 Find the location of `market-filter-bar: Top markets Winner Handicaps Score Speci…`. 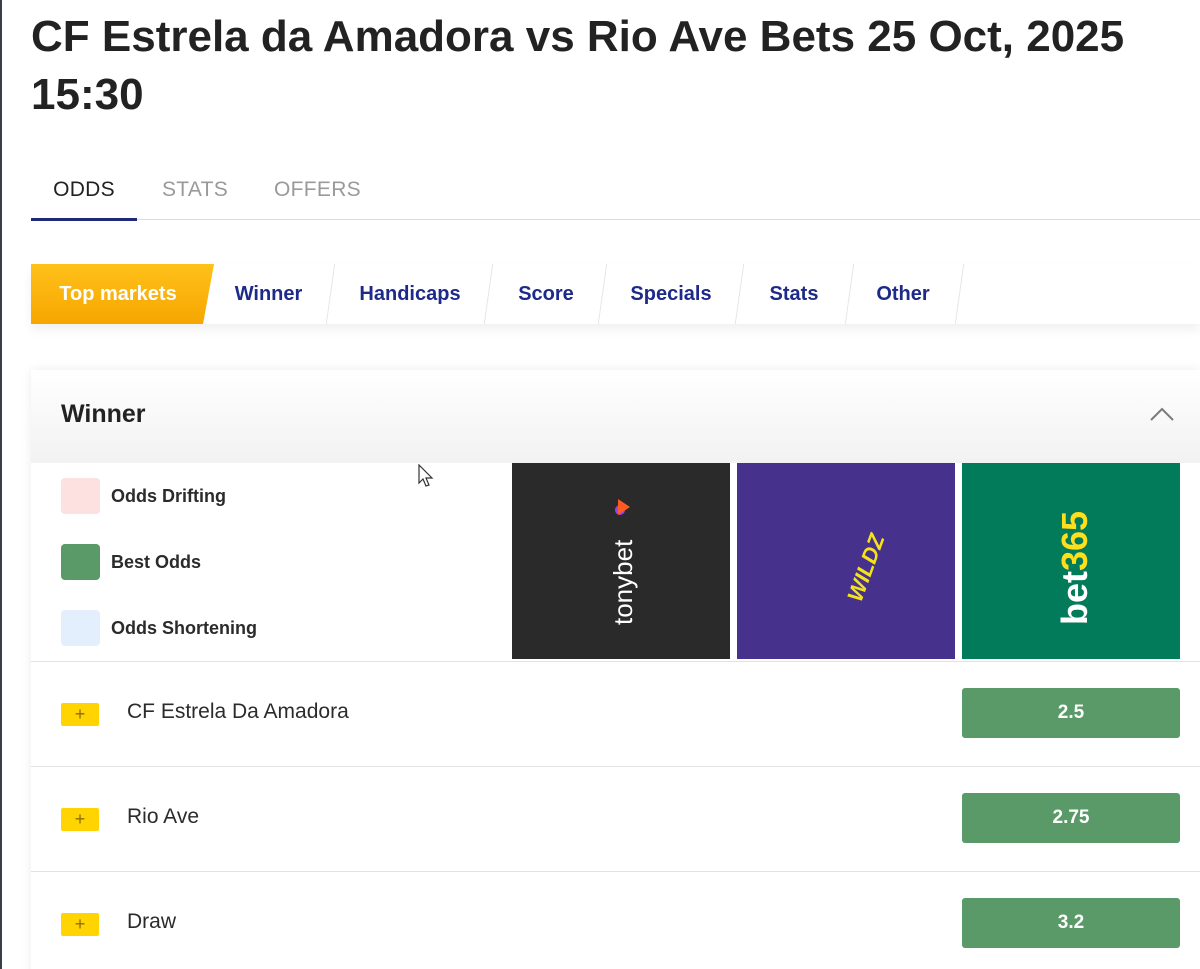

market-filter-bar: Top markets Winner Handicaps Score Speci… is located at coordinates (615, 294).